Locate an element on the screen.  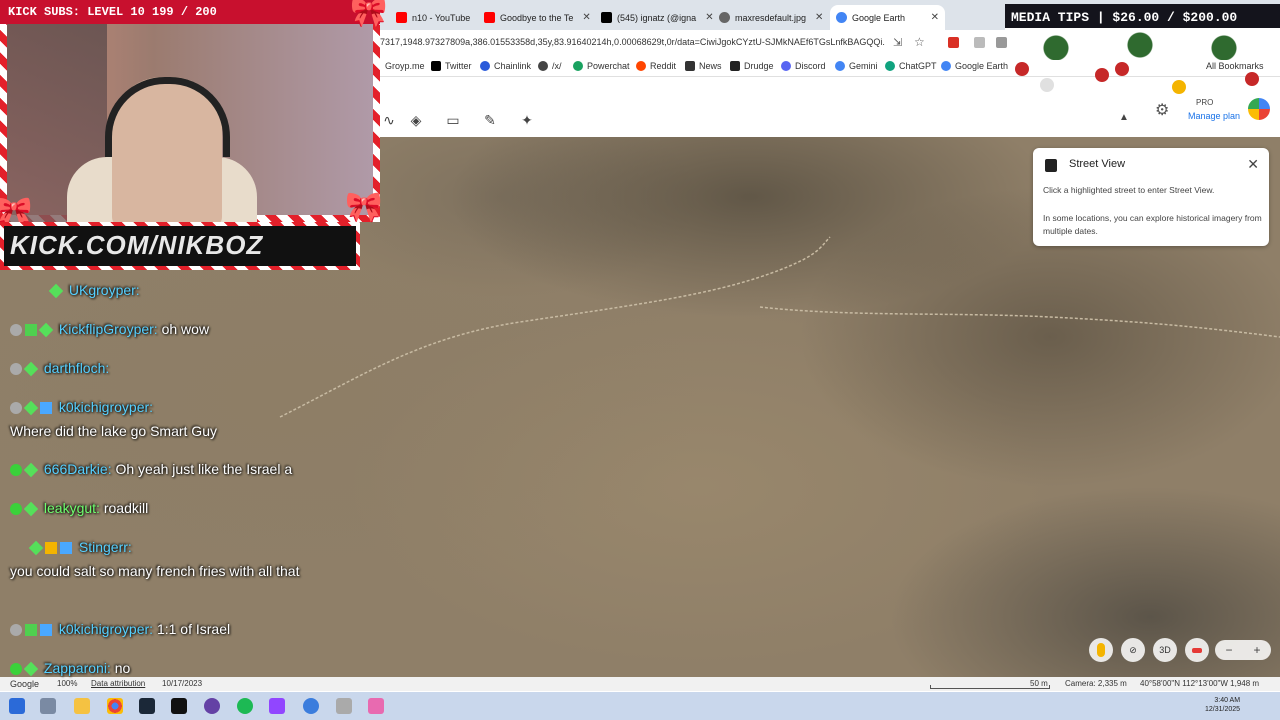
tab-goodbye: Goodbye to the Te ✕ is located at coordinates (535, 17).